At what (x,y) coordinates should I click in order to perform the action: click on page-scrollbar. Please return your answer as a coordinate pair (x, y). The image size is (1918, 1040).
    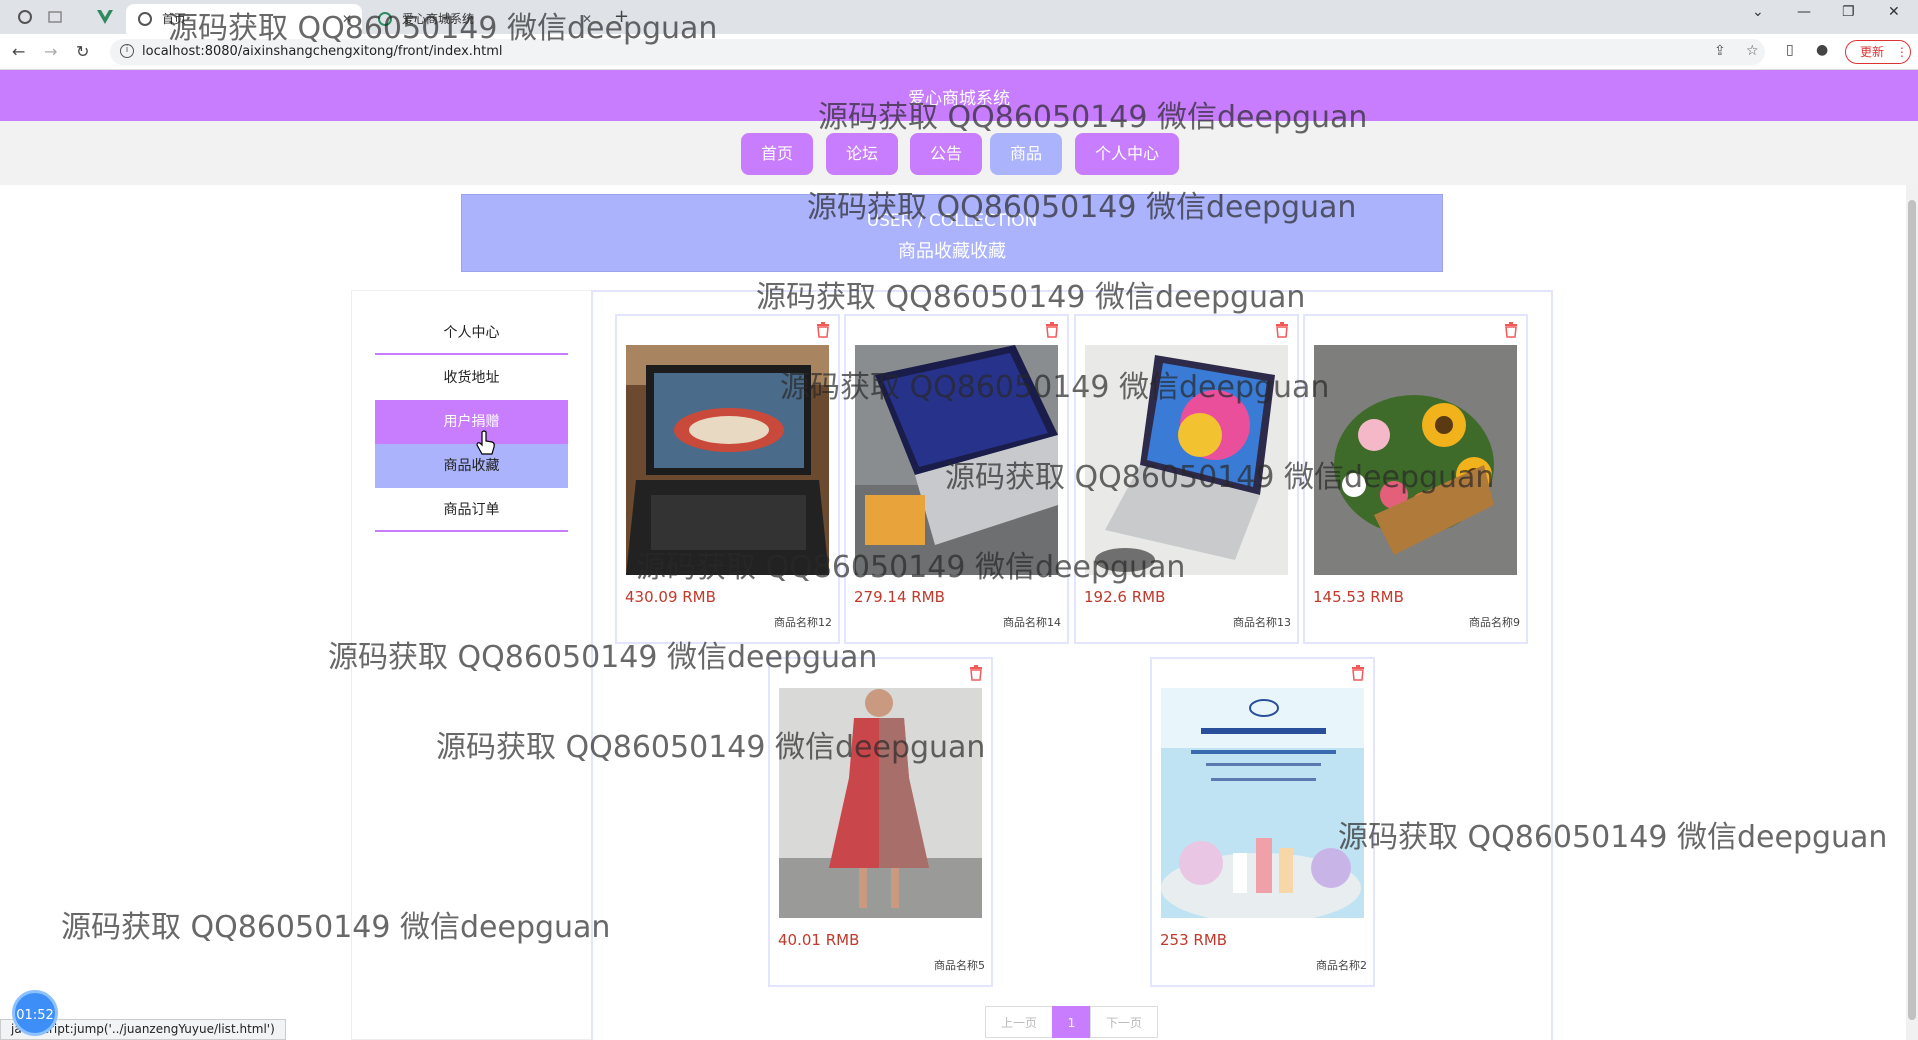
    Looking at the image, I should click on (1912, 612).